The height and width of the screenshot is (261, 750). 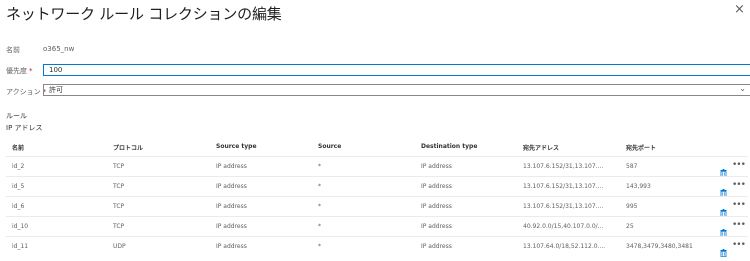 What do you see at coordinates (24, 128) in the screenshot?
I see `ip-address-subsection-label: IP アドレス` at bounding box center [24, 128].